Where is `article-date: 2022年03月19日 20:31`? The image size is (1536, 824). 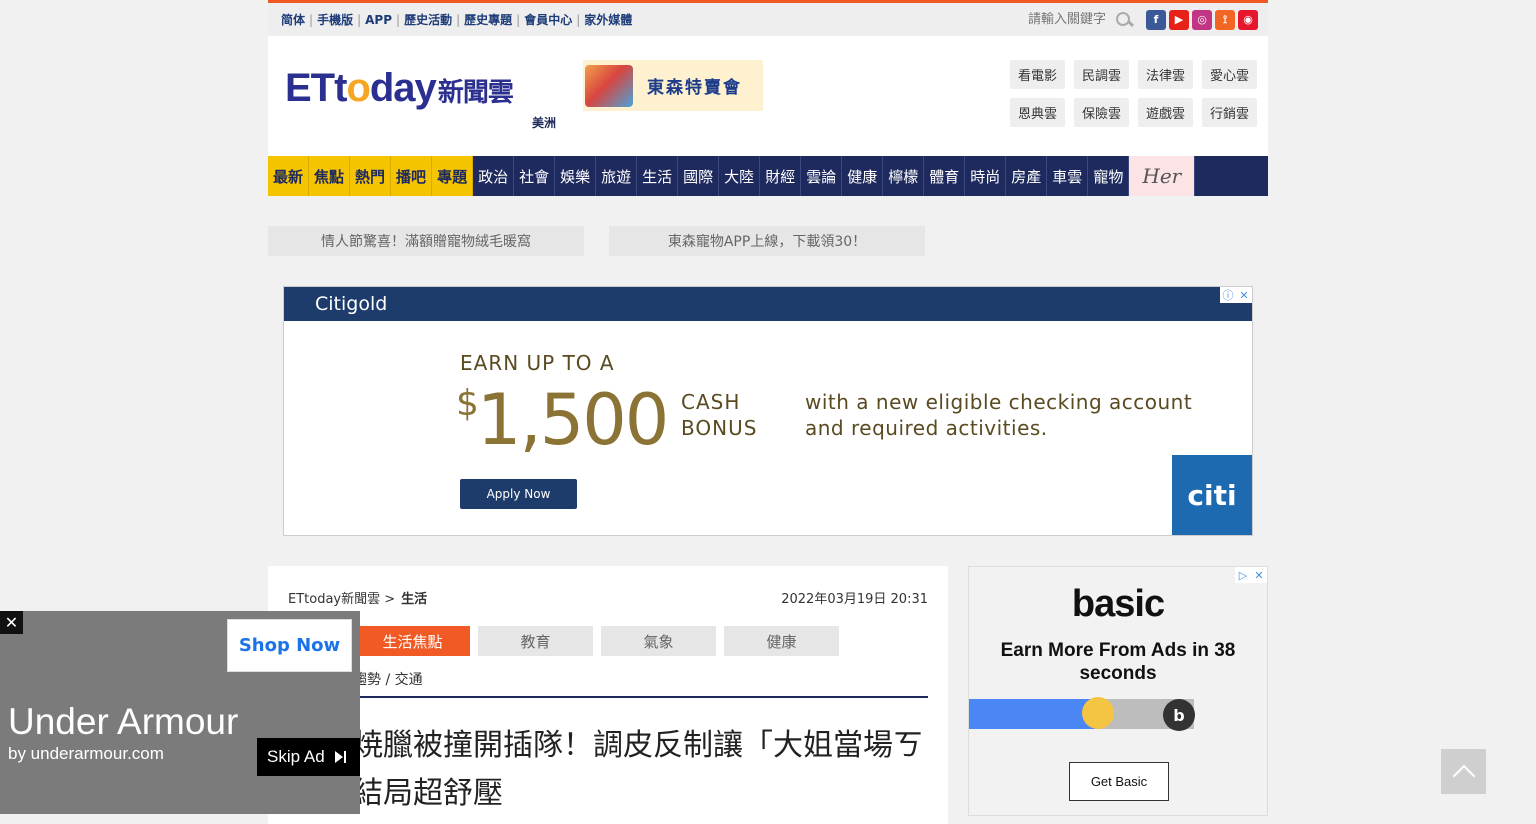 article-date: 2022年03月19日 20:31 is located at coordinates (854, 599).